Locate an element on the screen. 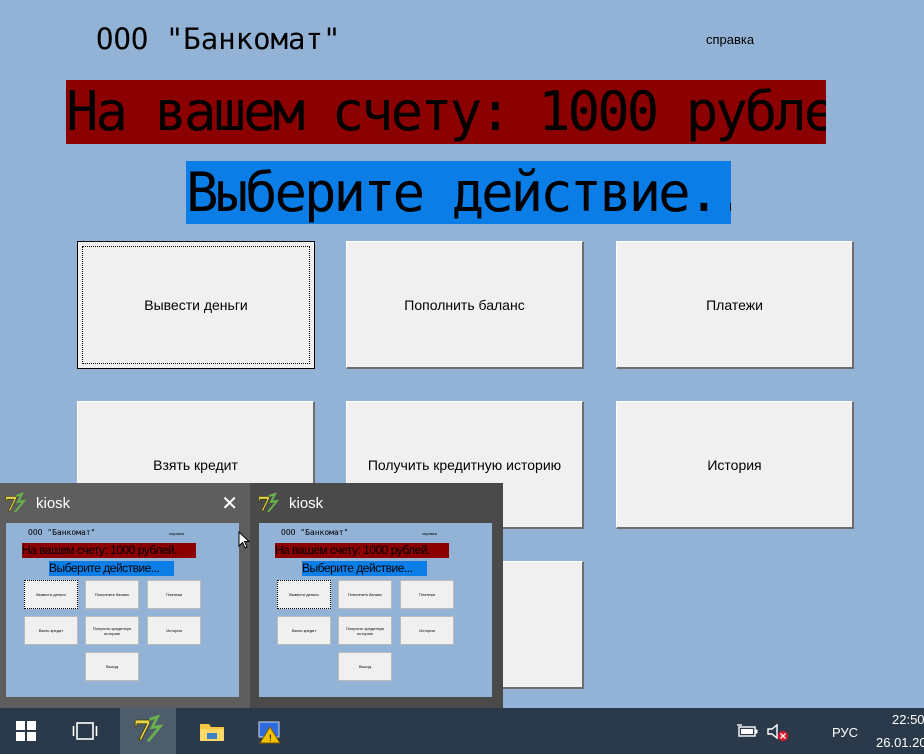  kiosk-taskbar-button: 7 is located at coordinates (148, 731).